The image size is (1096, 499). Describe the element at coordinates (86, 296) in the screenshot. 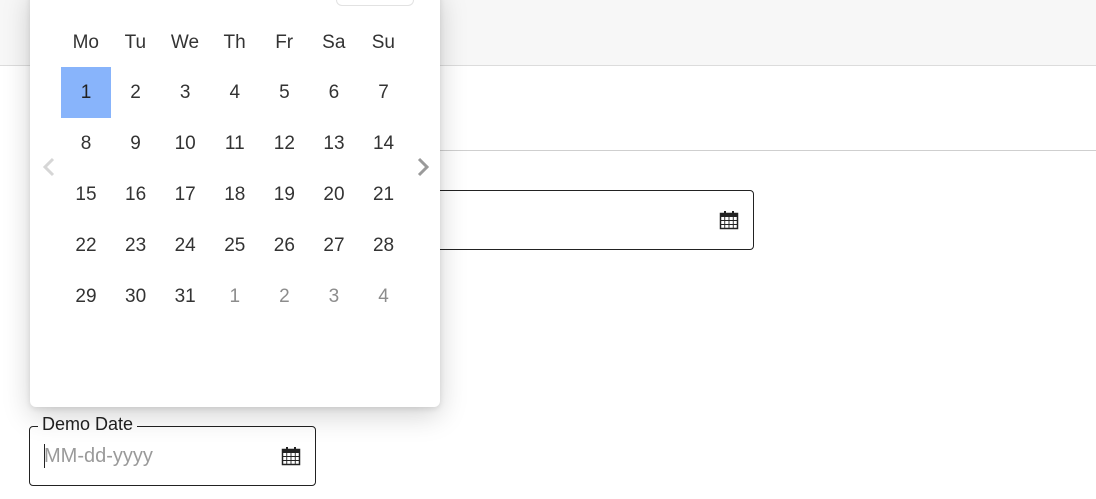

I see `calendar-day: 29` at that location.